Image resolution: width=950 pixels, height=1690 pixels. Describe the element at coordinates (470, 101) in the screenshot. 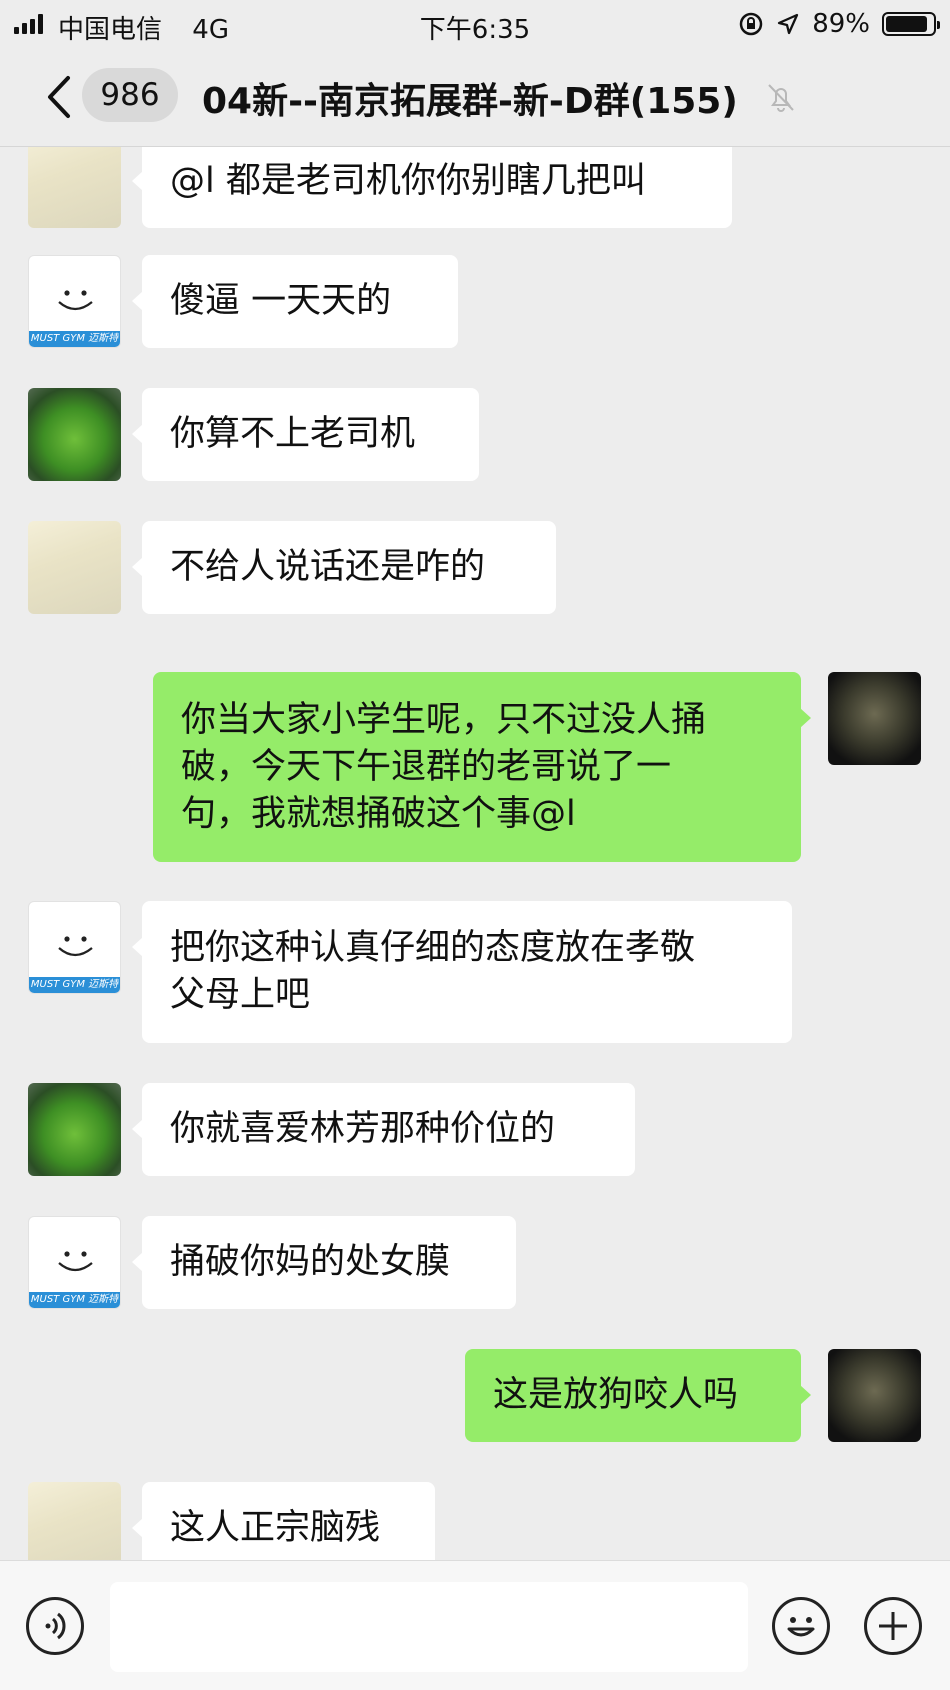

I see `chat-title: 04新--南京拓展群-新-D群(155)` at that location.